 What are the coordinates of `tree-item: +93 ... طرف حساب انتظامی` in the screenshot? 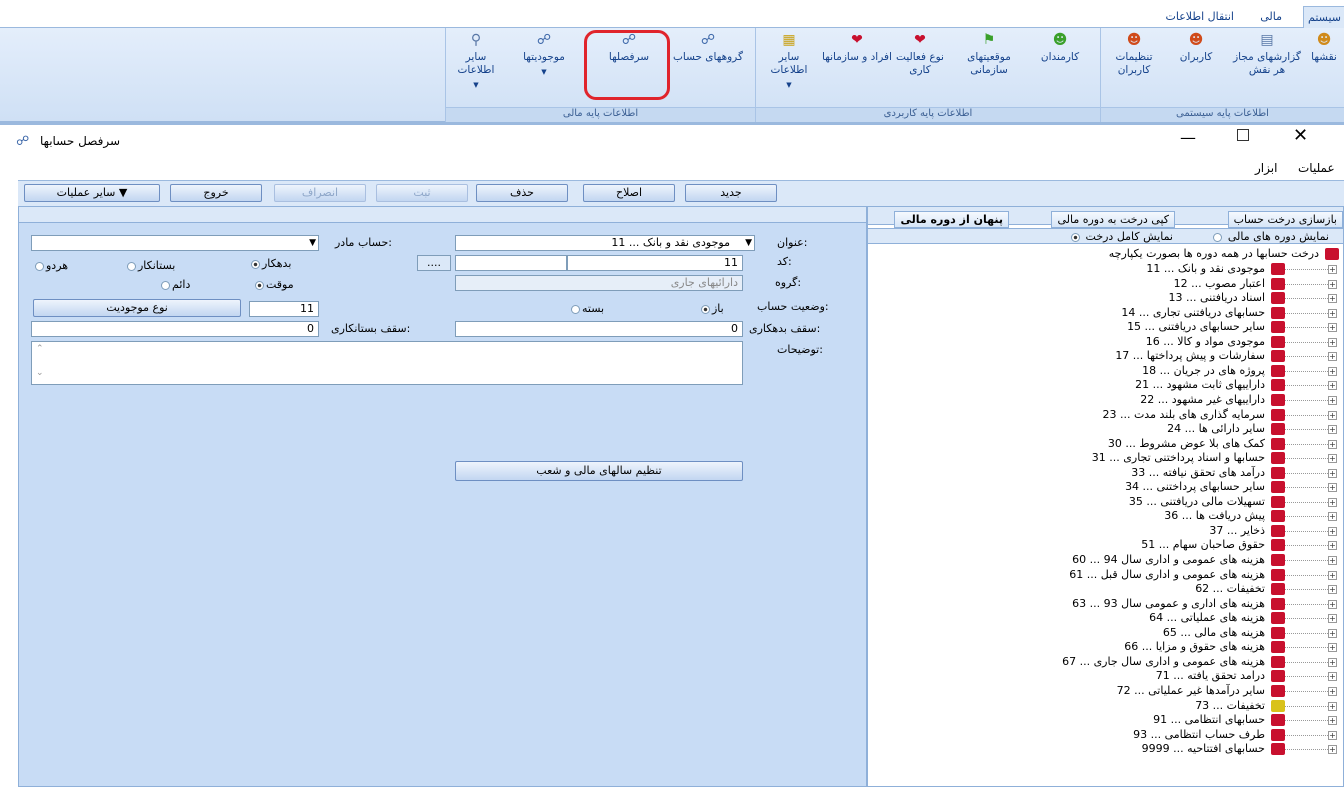 It's located at (1105, 735).